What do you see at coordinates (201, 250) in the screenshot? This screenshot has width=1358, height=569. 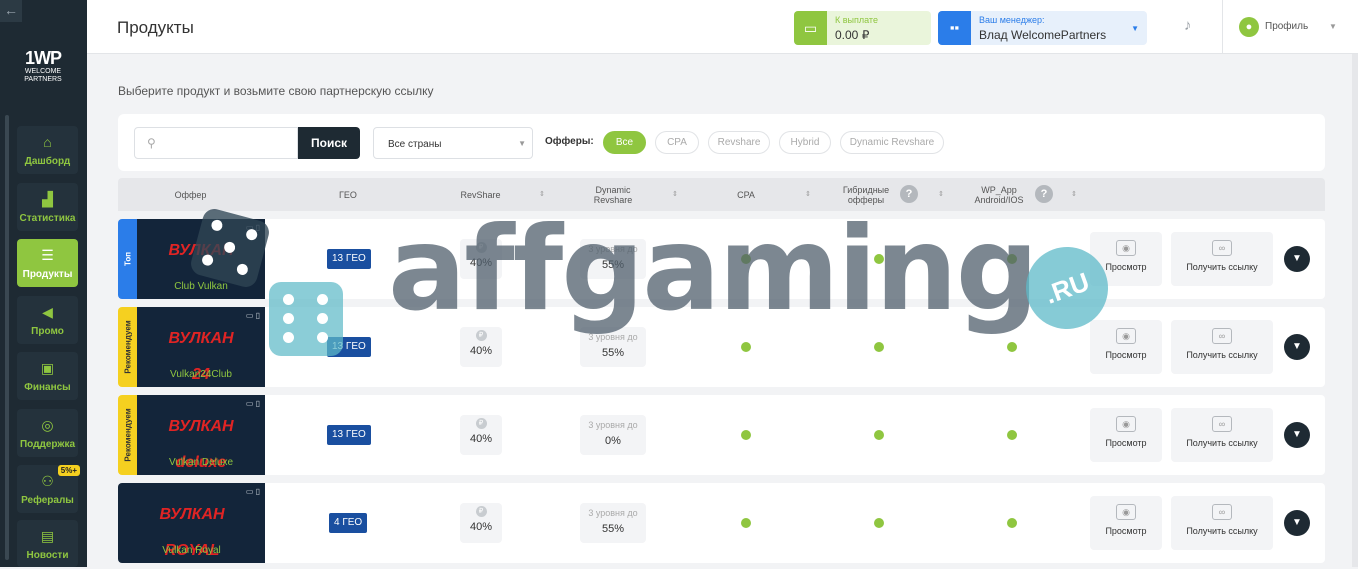 I see `brand-logo: ВУЛКАН` at bounding box center [201, 250].